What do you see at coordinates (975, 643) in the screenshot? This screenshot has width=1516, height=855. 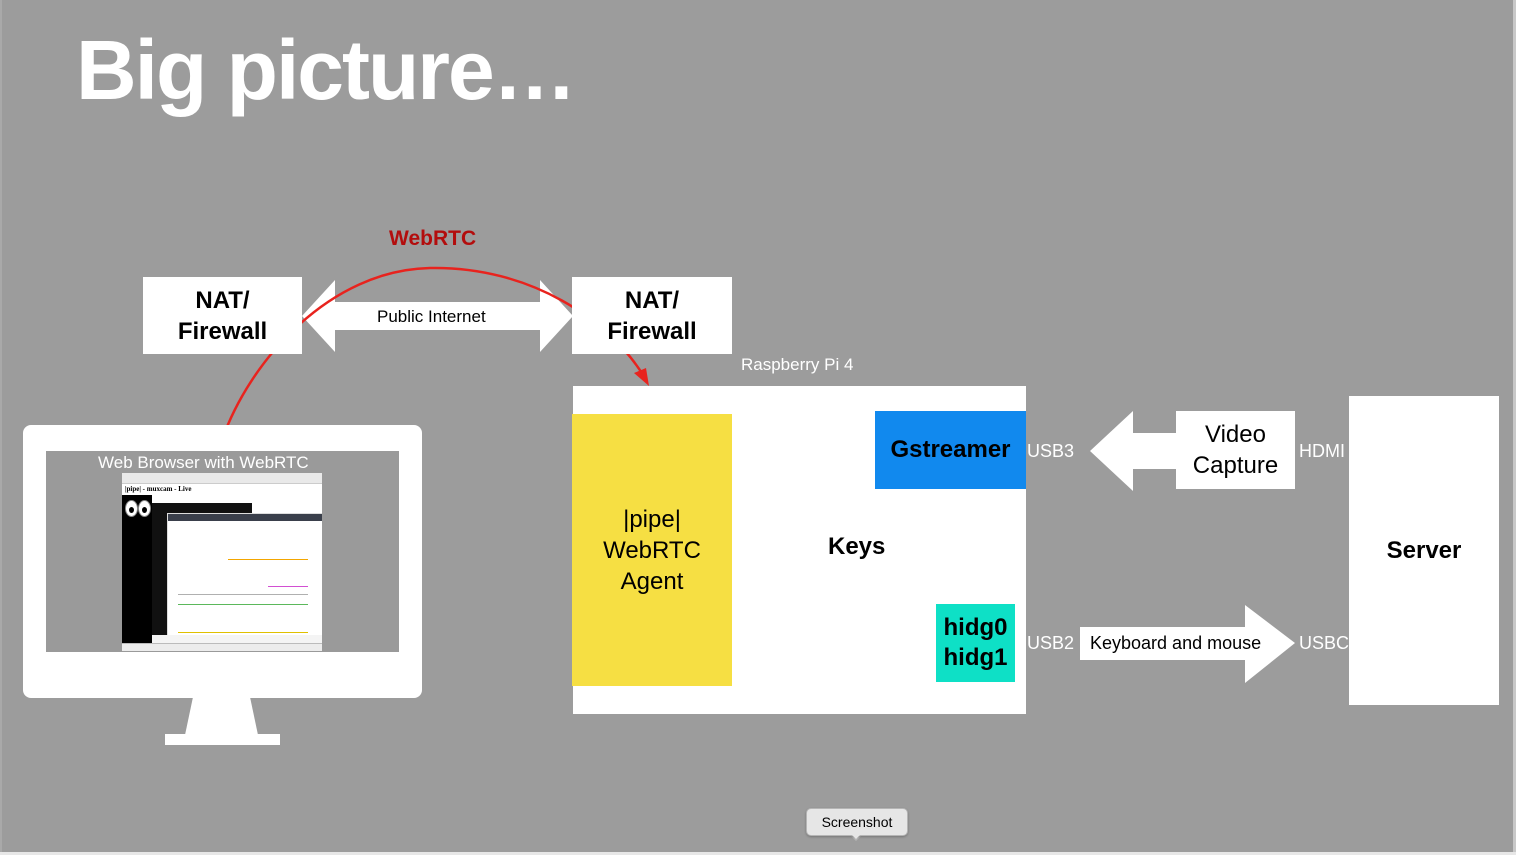 I see `hidg-box: hidg0 hidg1` at bounding box center [975, 643].